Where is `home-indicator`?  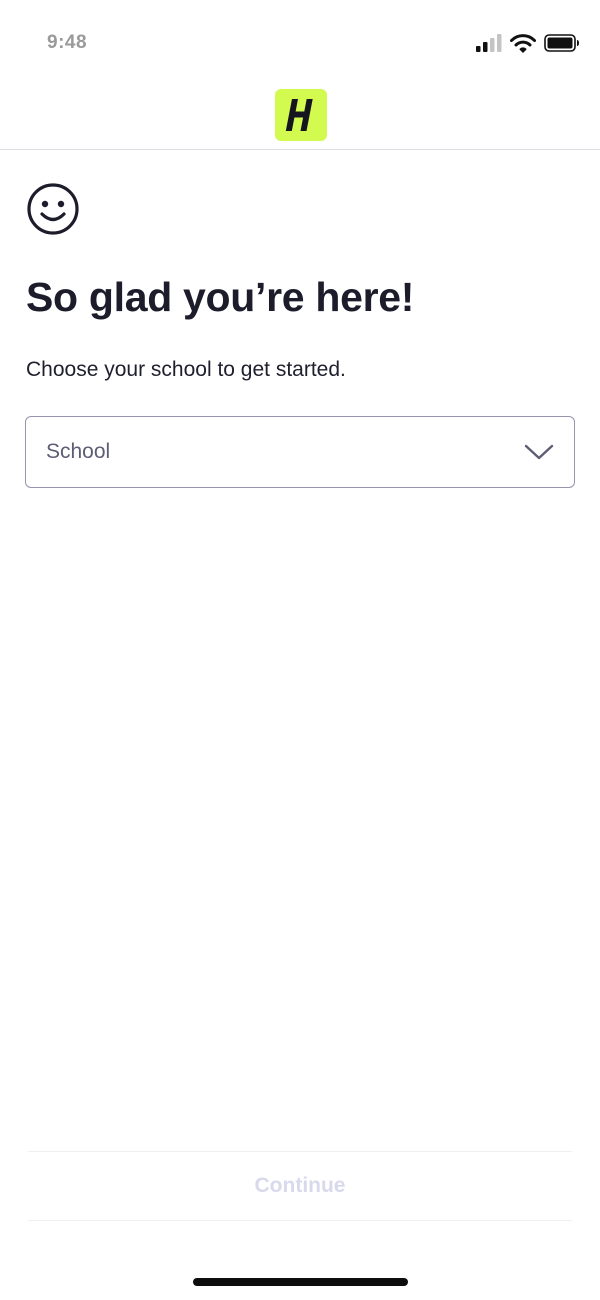
home-indicator is located at coordinates (300, 1282).